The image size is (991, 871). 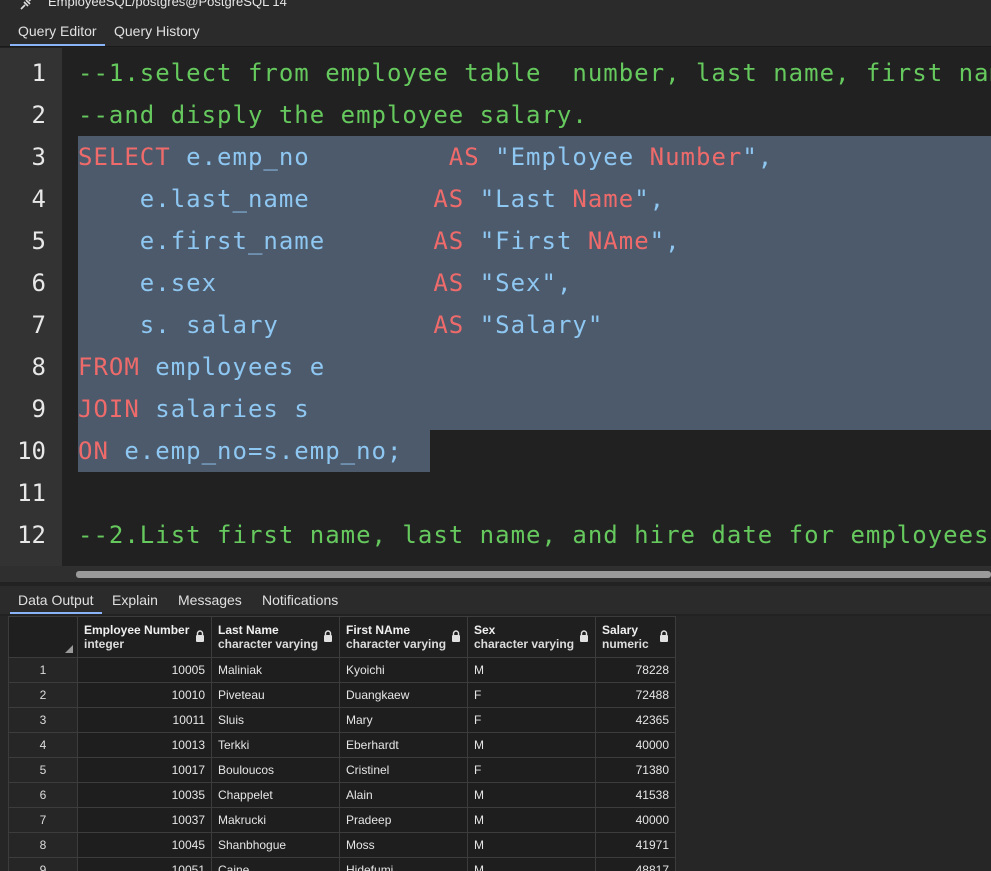 What do you see at coordinates (43, 770) in the screenshot?
I see `row-number: 5` at bounding box center [43, 770].